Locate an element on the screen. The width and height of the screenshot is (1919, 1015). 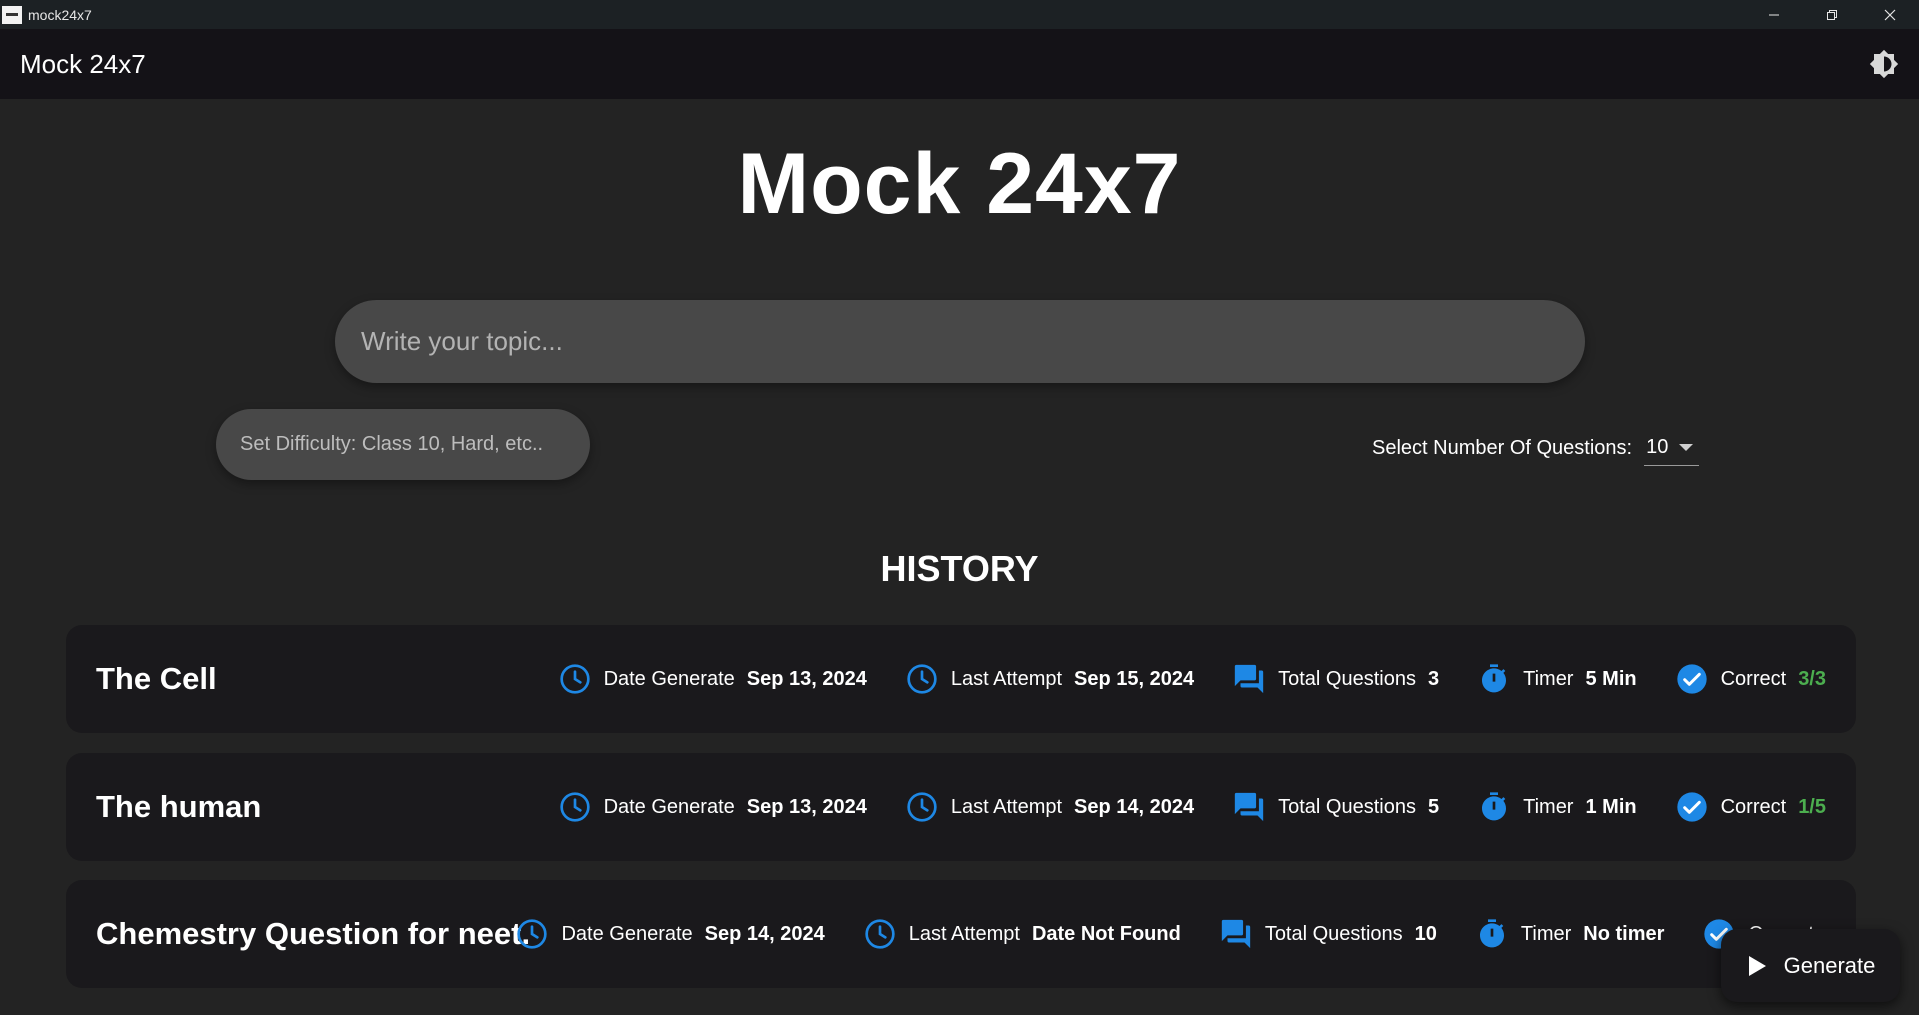
play-icon is located at coordinates (1757, 965).